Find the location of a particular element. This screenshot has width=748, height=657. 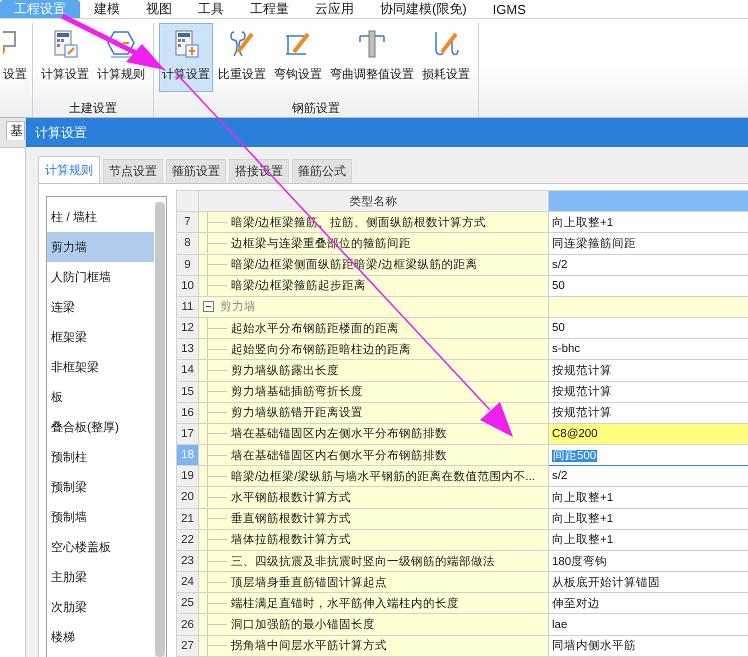

category-item: 预制墙 is located at coordinates (100, 517).